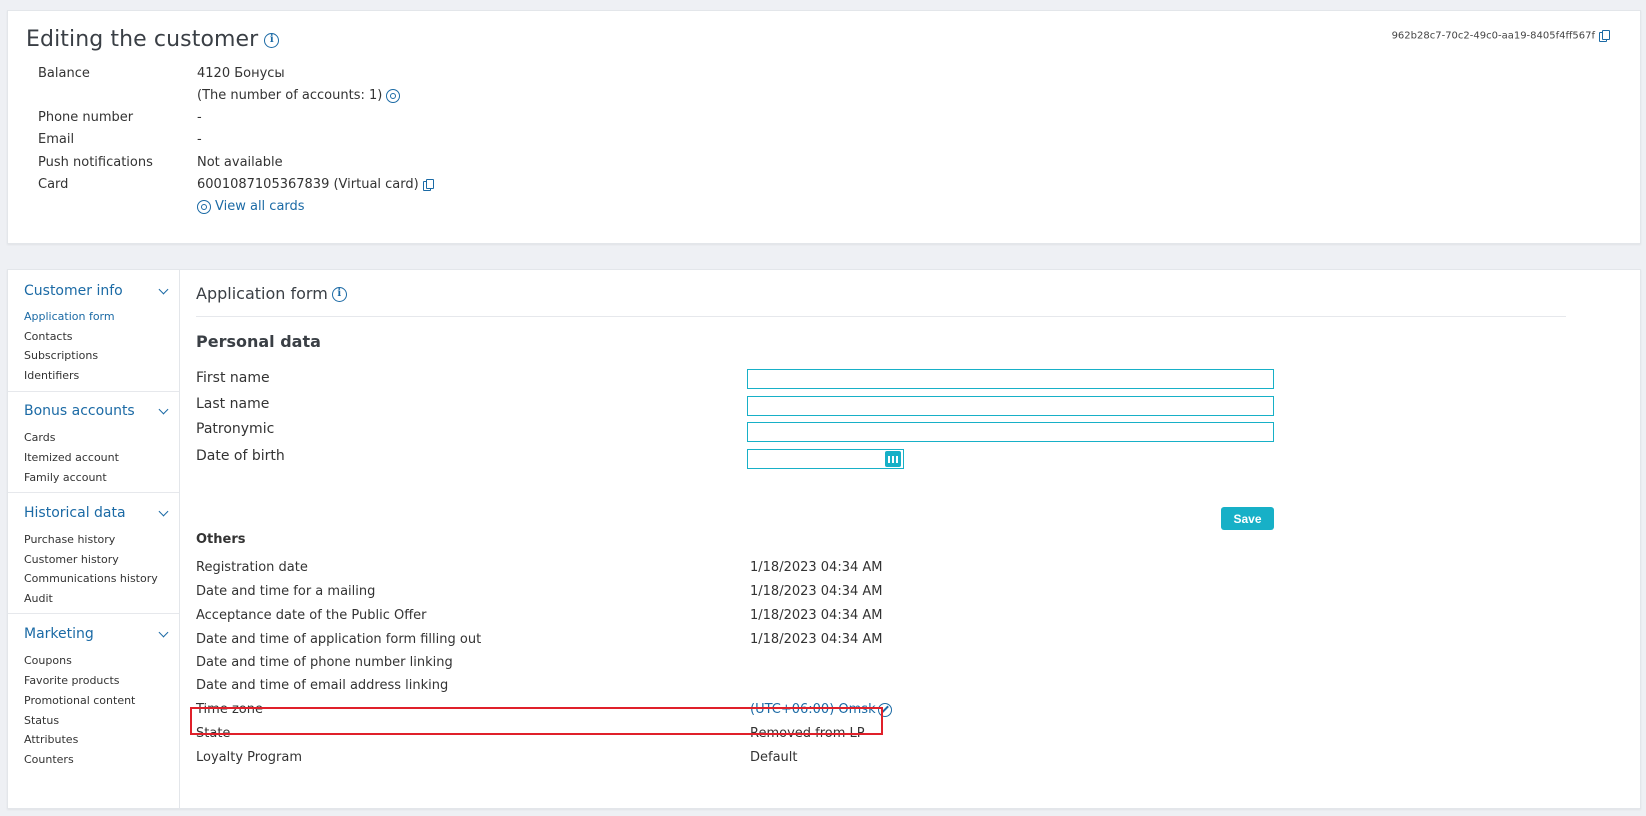 This screenshot has height=816, width=1646. What do you see at coordinates (72, 680) in the screenshot?
I see `sidebar-item-favorite-products: Favorite products` at bounding box center [72, 680].